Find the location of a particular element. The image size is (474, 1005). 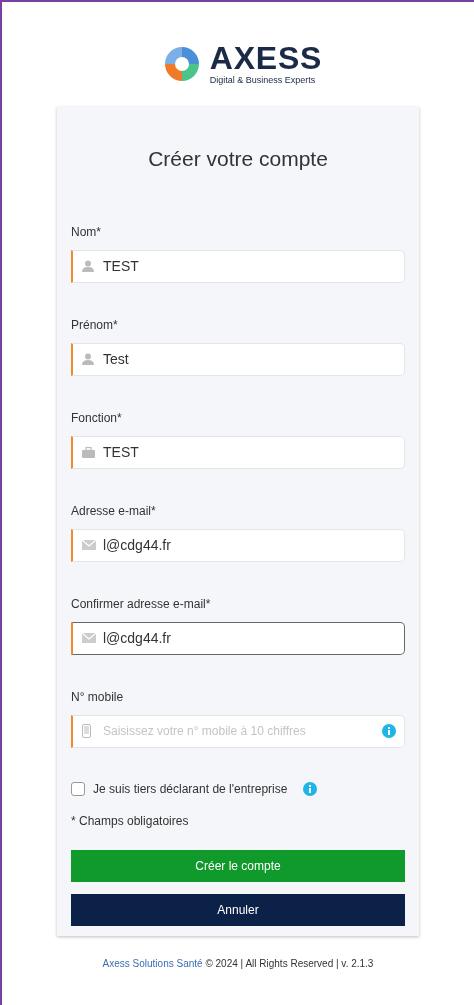

footer-link: Axess Solutions Santé is located at coordinates (152, 963).